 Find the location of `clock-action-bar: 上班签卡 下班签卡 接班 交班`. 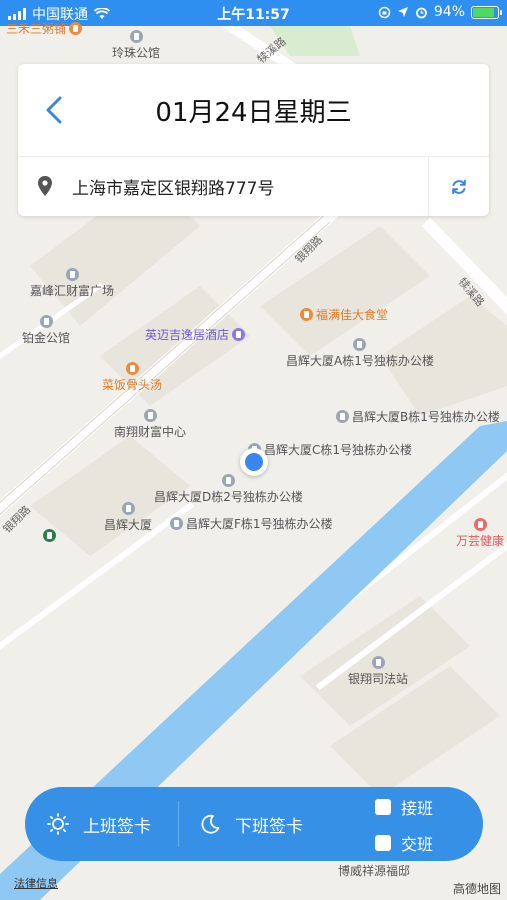

clock-action-bar: 上班签卡 下班签卡 接班 交班 is located at coordinates (254, 824).